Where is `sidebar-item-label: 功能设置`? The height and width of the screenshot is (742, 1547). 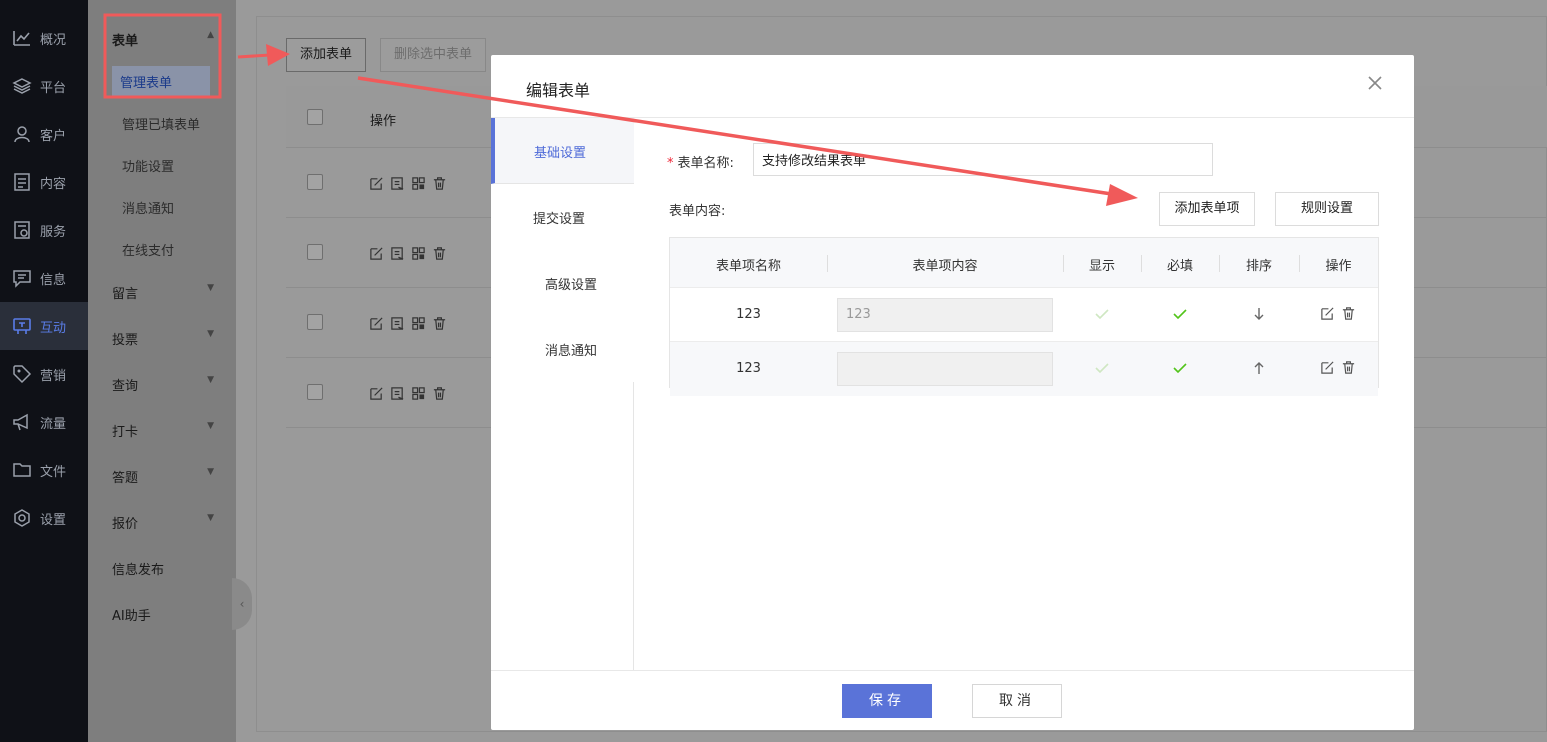
sidebar-item-label: 功能设置 is located at coordinates (148, 167).